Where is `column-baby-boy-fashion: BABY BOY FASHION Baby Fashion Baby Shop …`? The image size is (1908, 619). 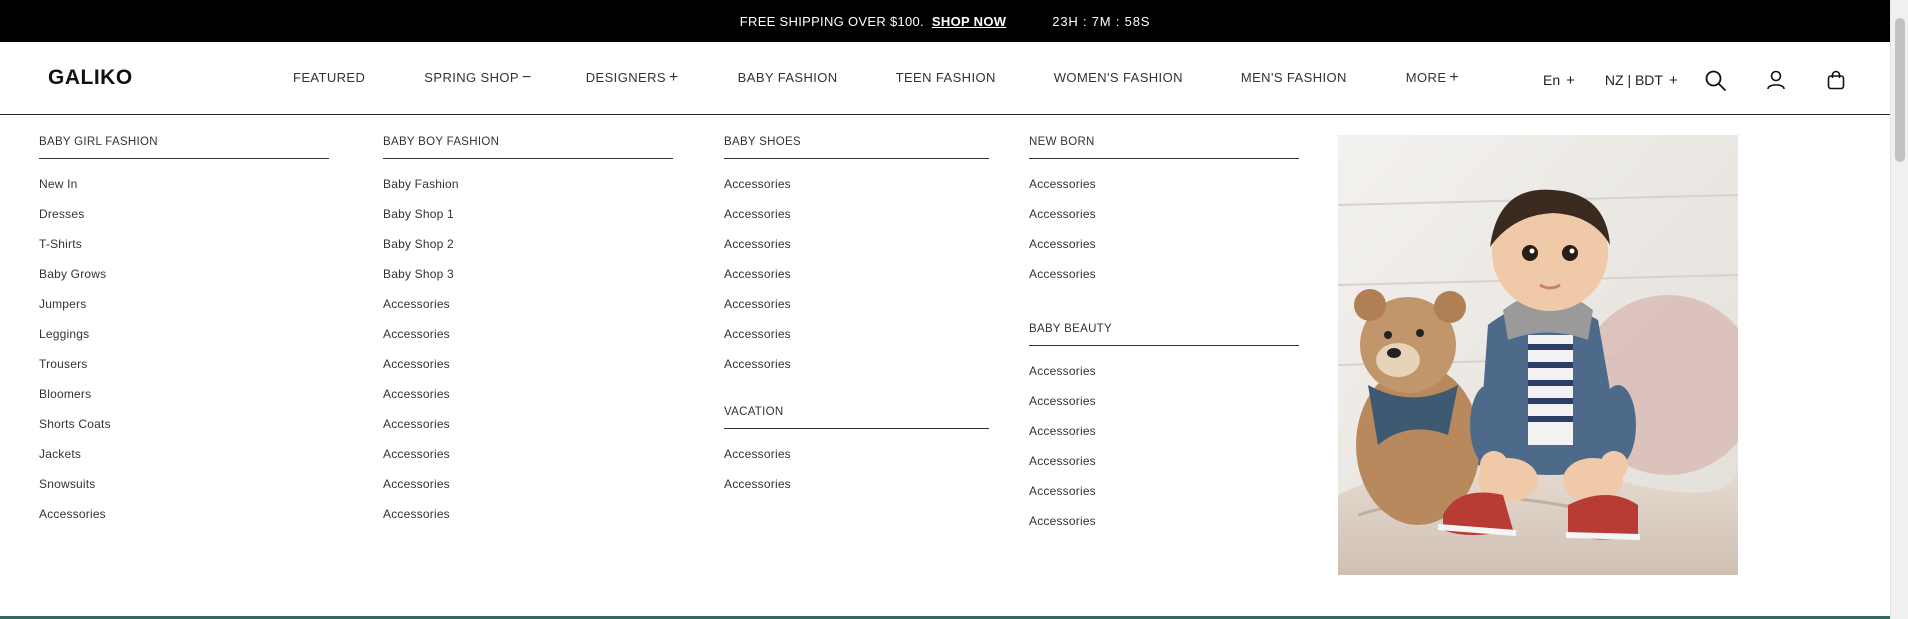
column-baby-boy-fashion: BABY BOY FASHION Baby Fashion Baby Shop … is located at coordinates (528, 336).